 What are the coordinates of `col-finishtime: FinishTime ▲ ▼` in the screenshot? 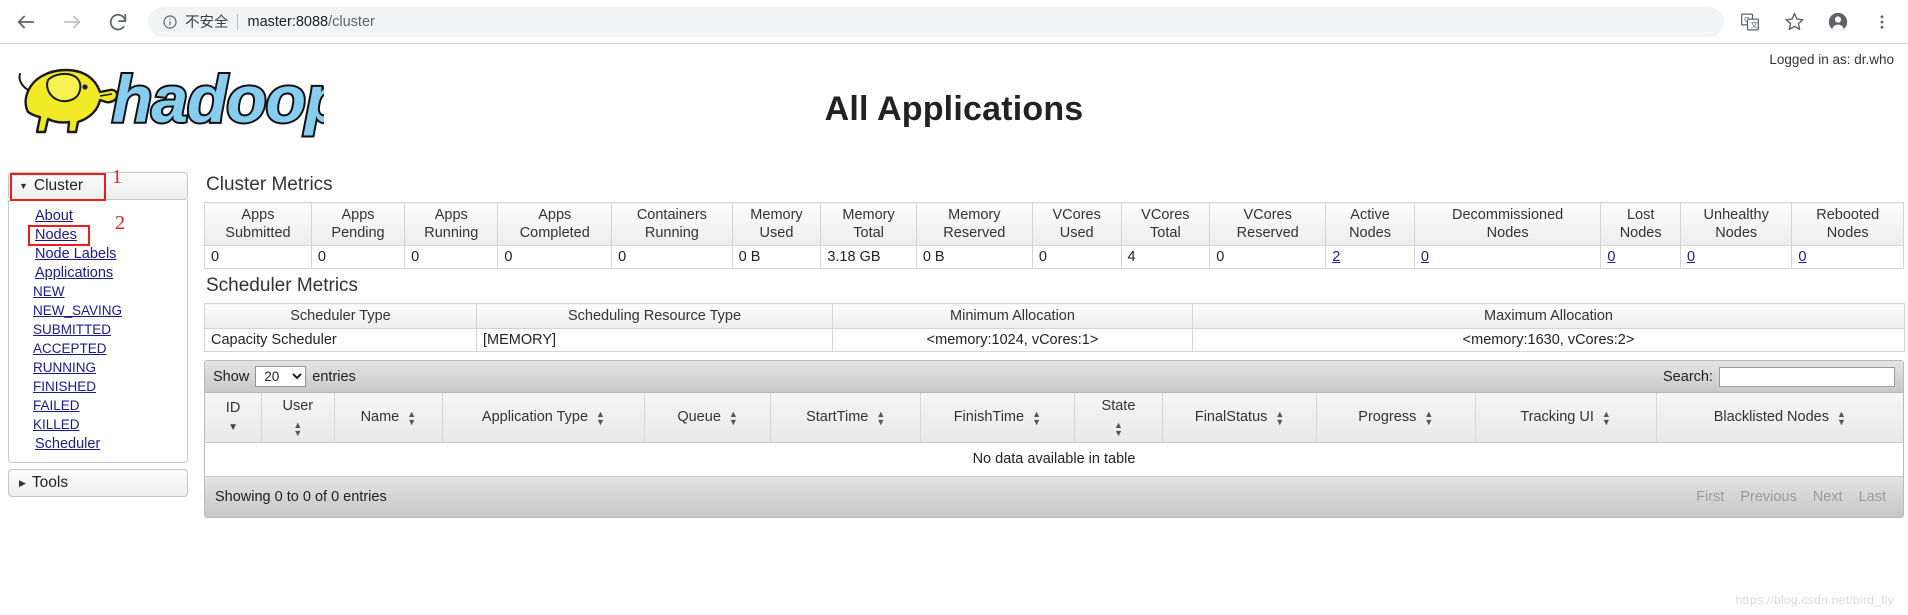 It's located at (997, 418).